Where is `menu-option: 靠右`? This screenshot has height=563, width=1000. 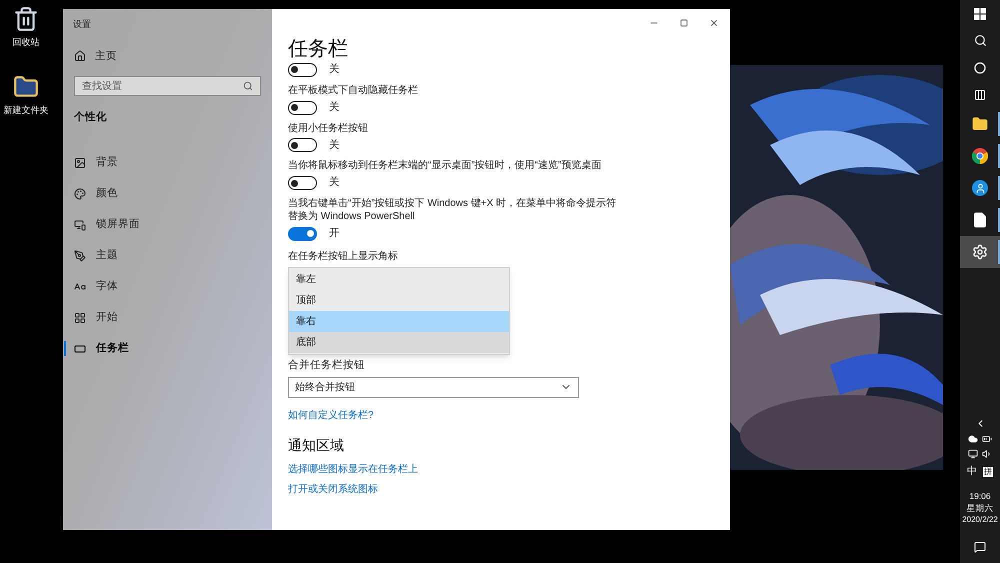 menu-option: 靠右 is located at coordinates (399, 321).